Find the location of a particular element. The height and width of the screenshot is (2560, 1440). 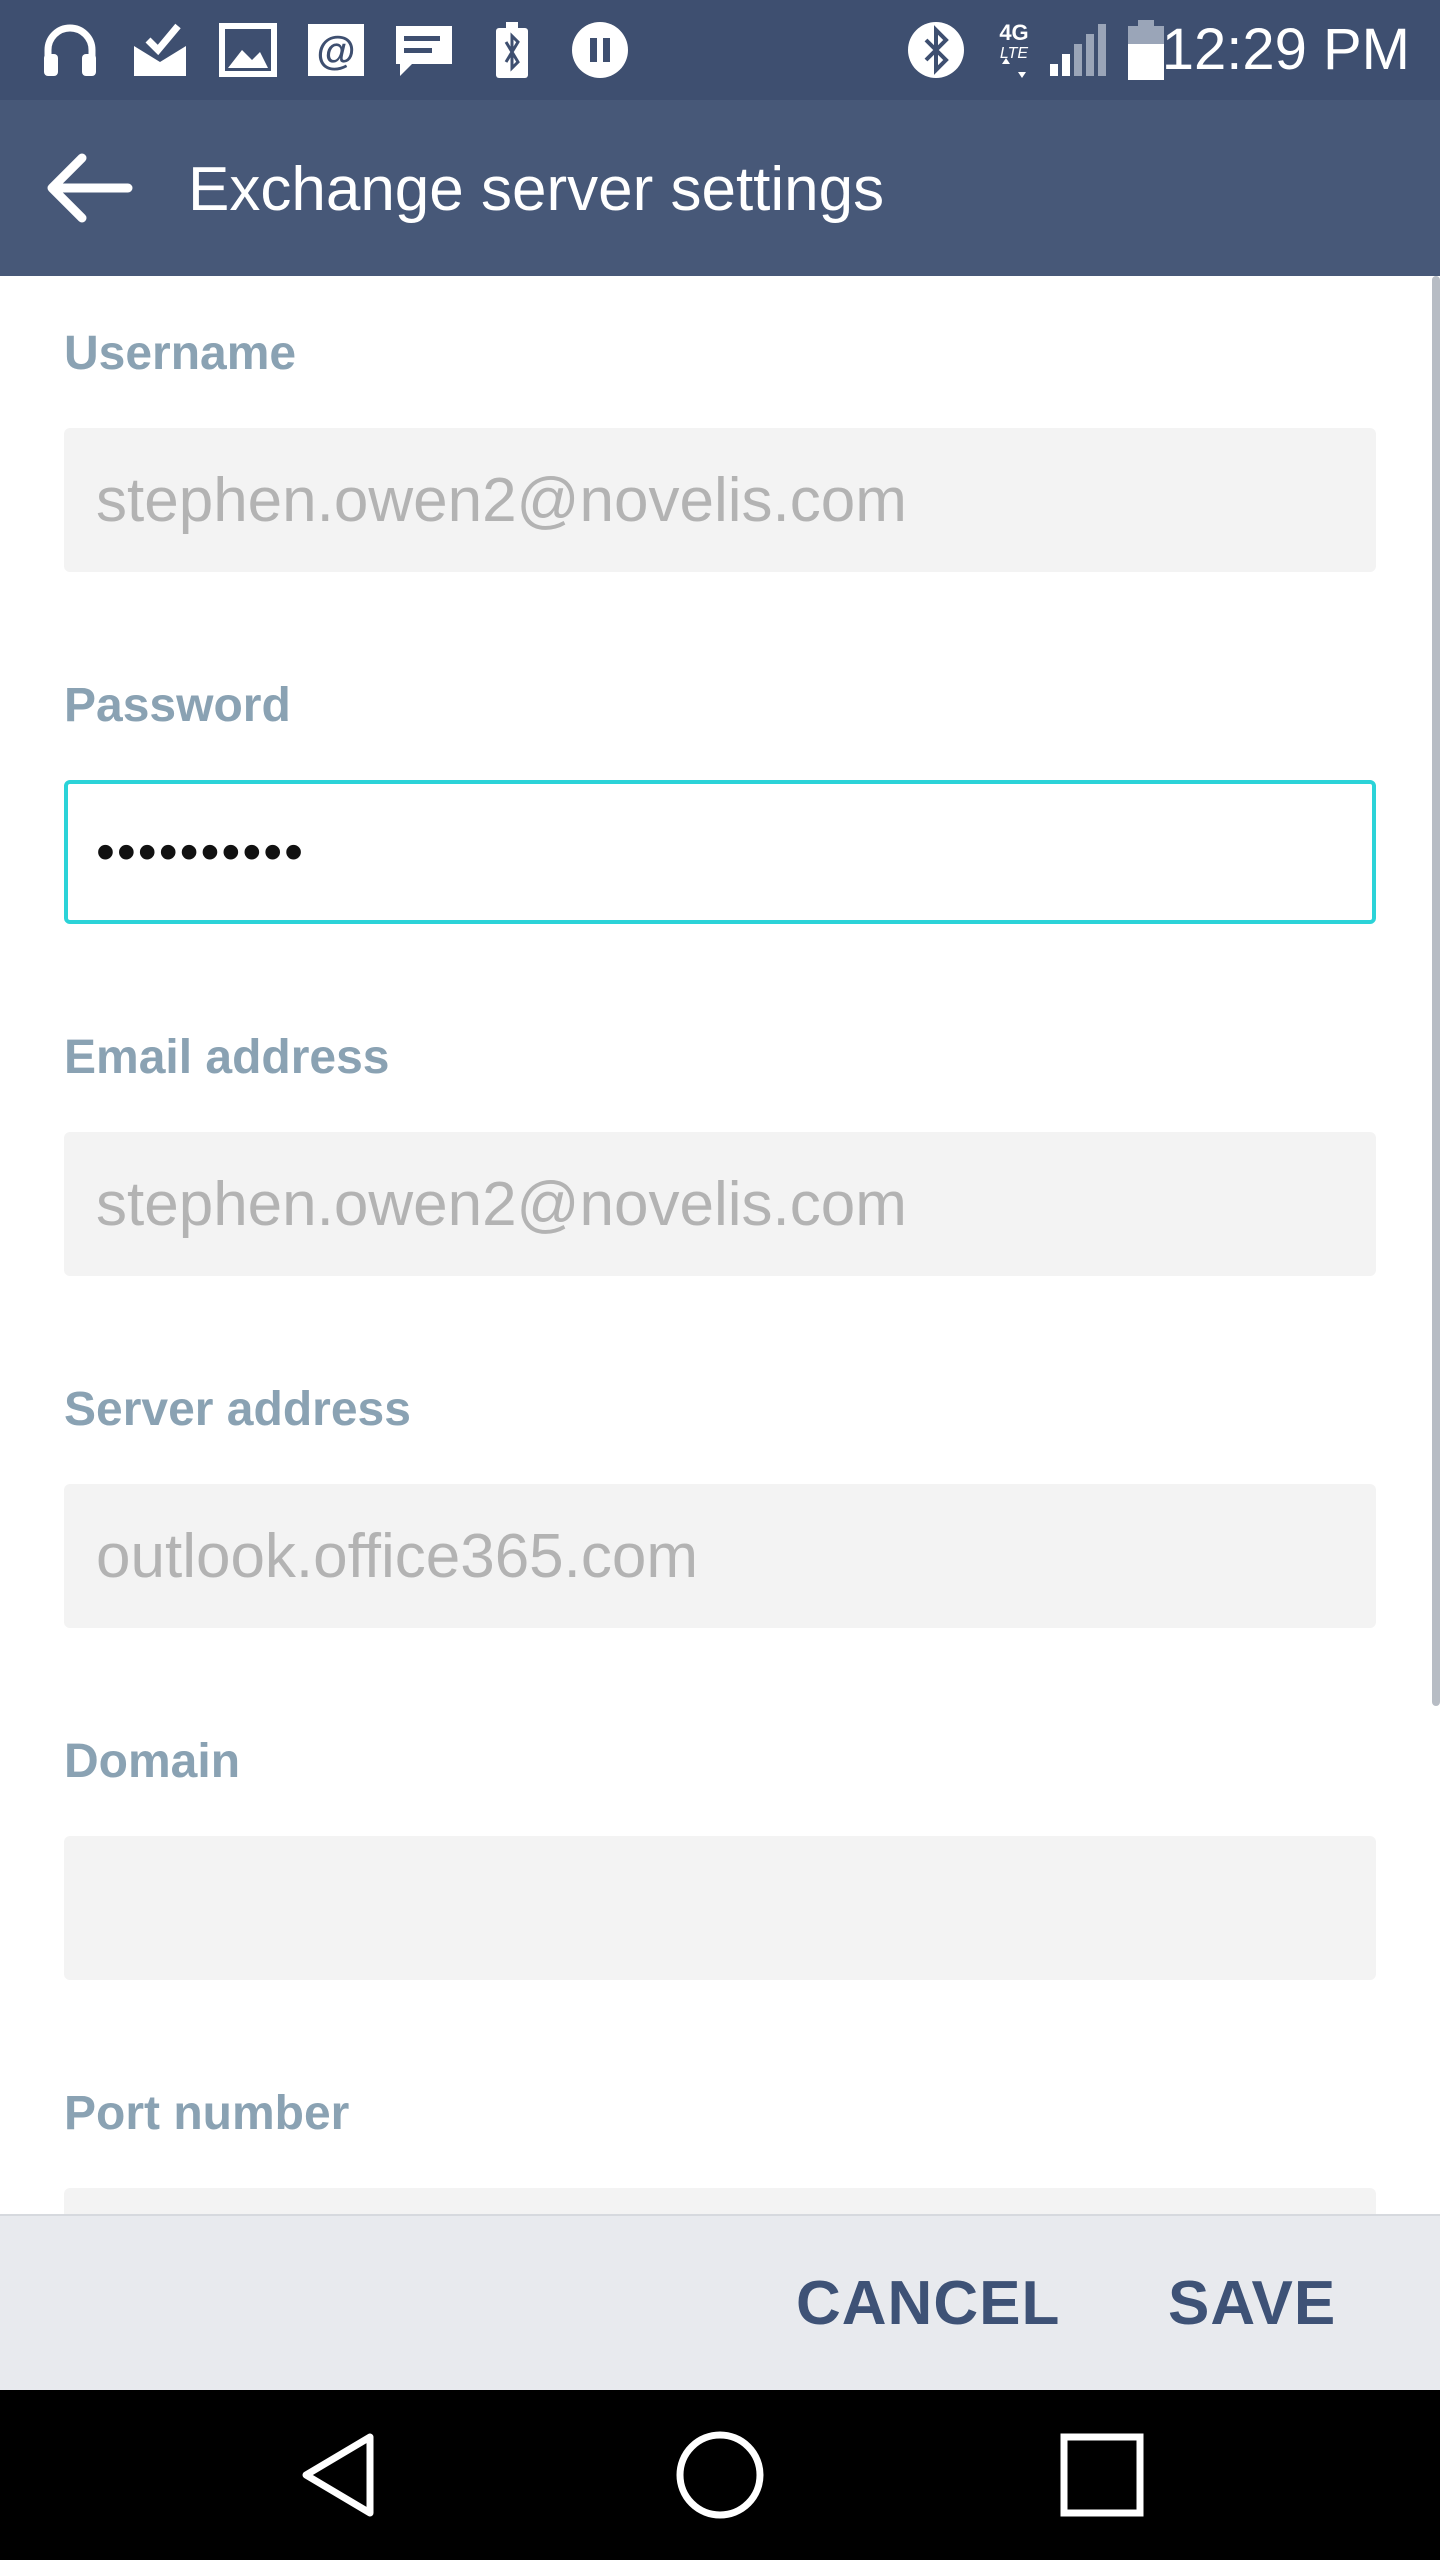

username-field: stephen.owen2@novelis.com is located at coordinates (720, 500).